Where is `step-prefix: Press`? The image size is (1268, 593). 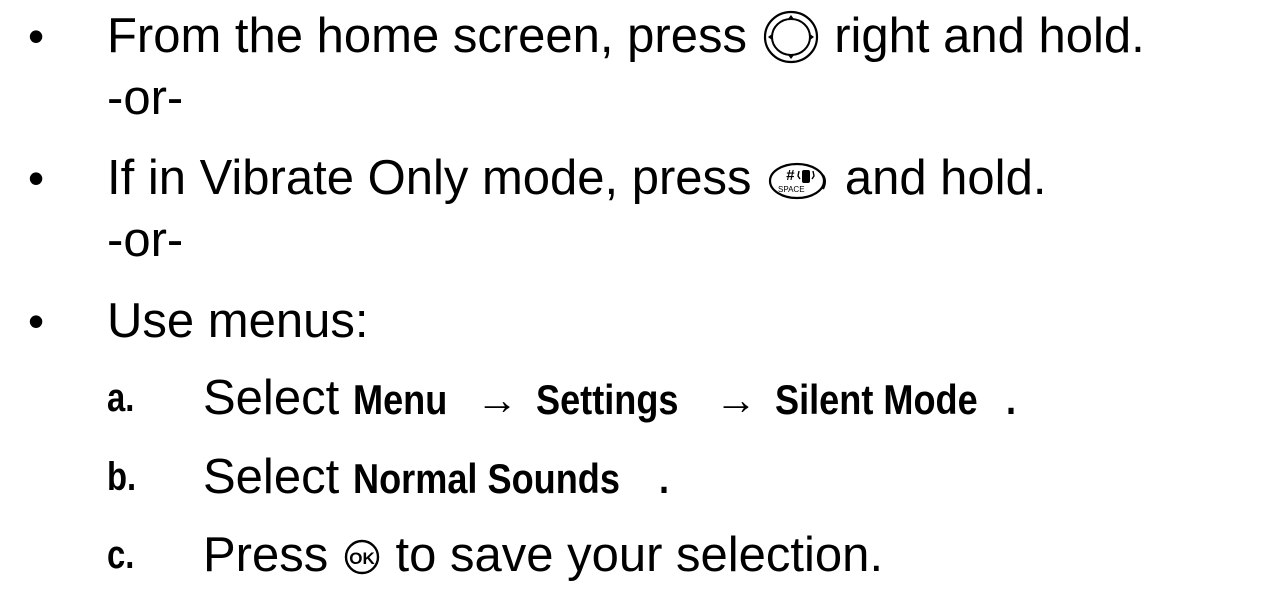
step-prefix: Press is located at coordinates (266, 555).